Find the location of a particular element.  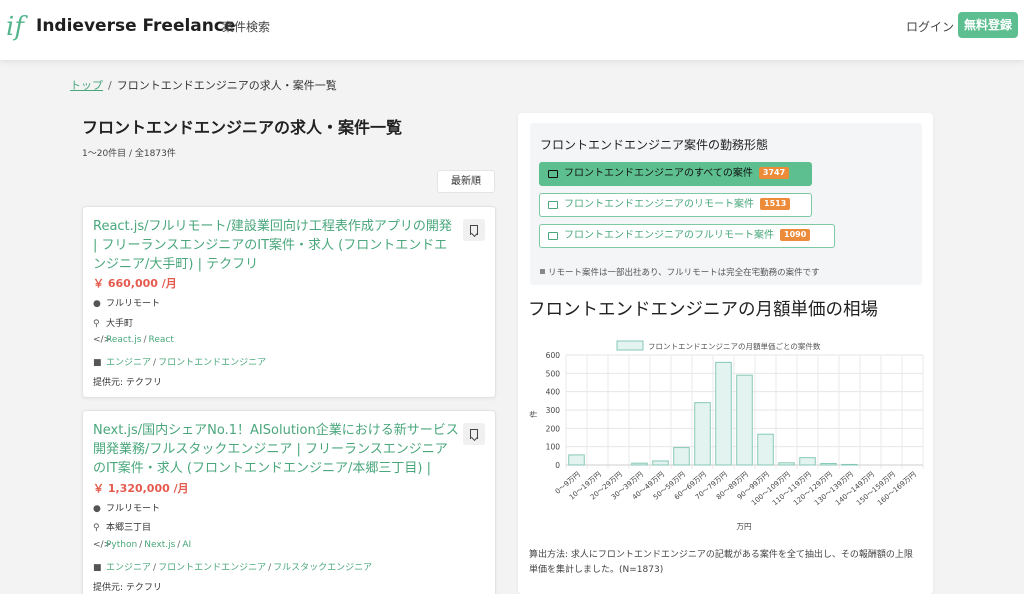

nav-job-search-link: 案件検索 is located at coordinates (246, 26).